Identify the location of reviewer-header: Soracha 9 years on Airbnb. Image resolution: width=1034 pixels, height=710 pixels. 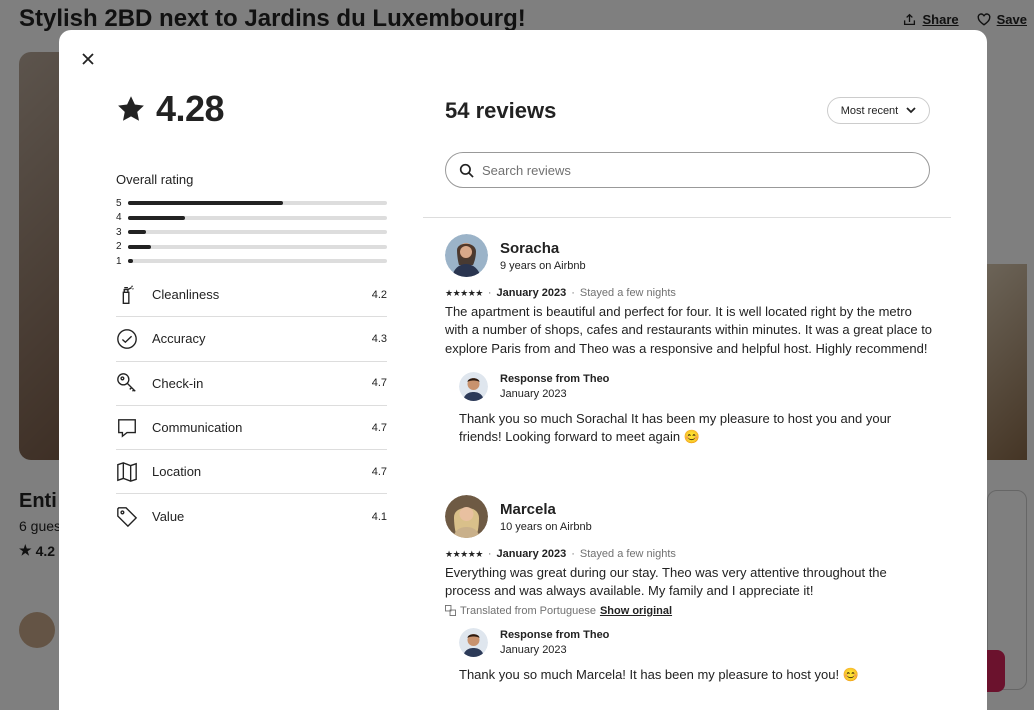
(690, 255).